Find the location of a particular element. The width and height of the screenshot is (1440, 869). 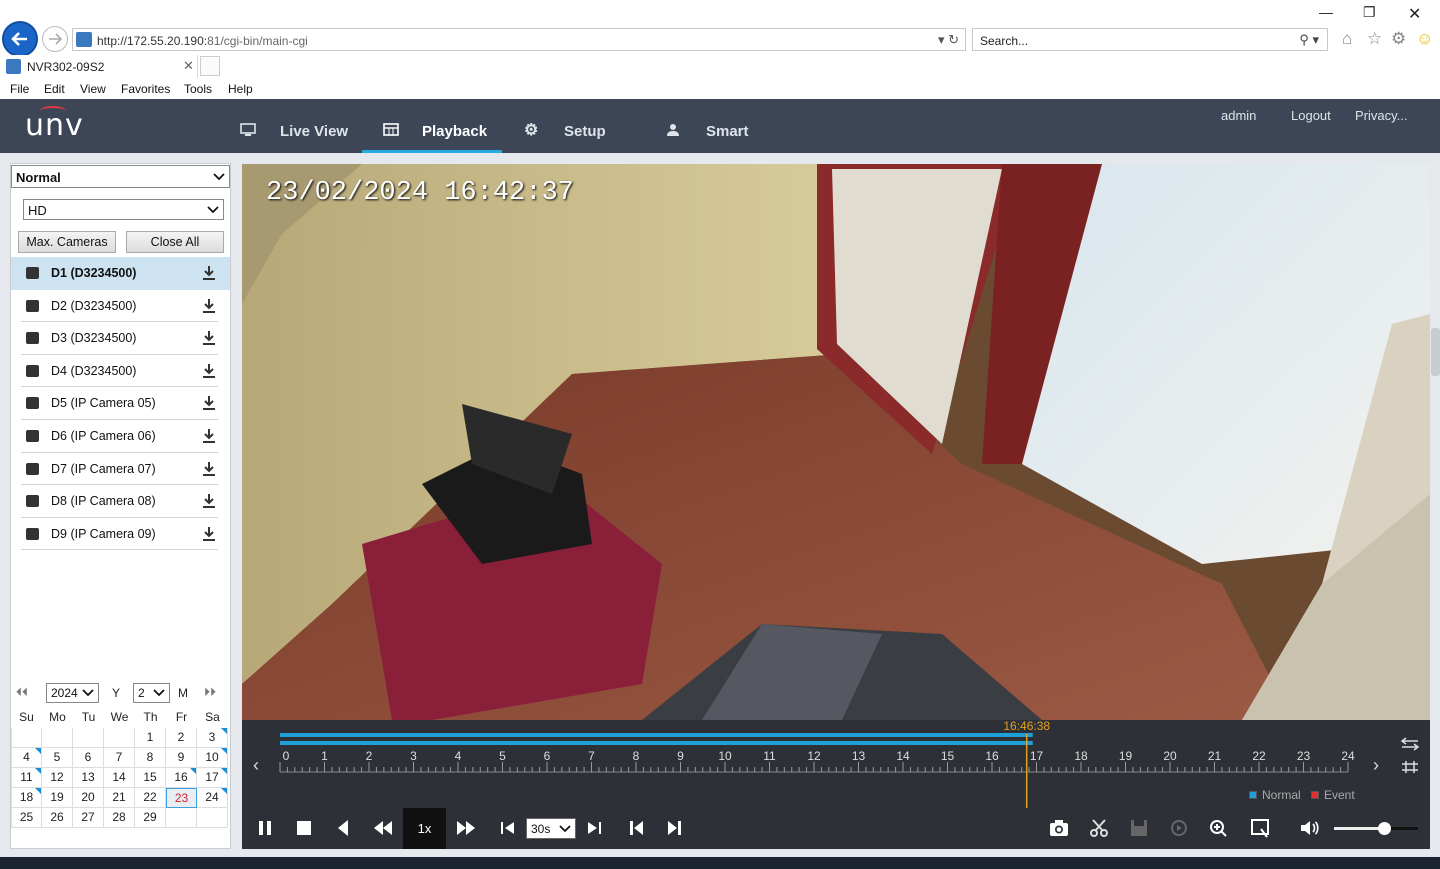

slow-down-button is located at coordinates (383, 828).